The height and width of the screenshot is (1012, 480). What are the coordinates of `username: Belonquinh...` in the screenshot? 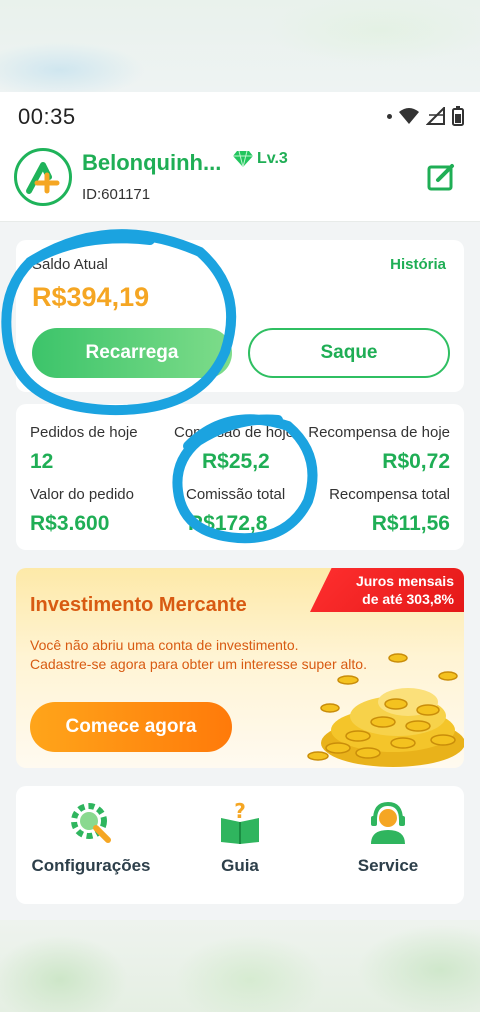 It's located at (152, 162).